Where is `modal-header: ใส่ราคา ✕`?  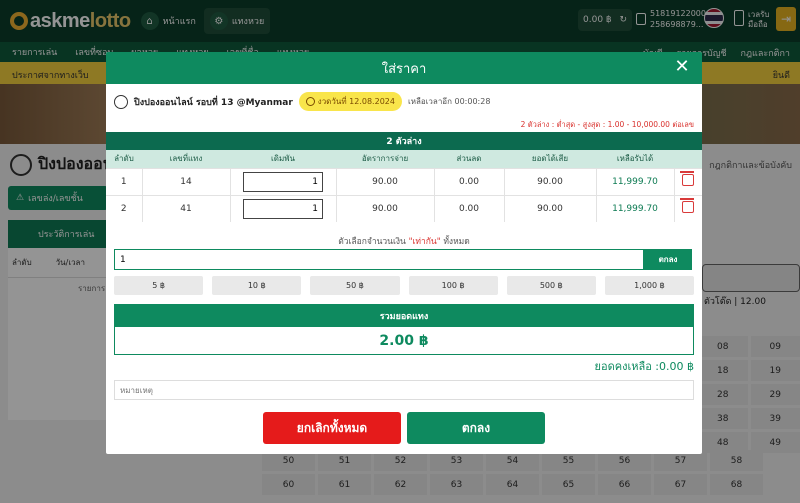 modal-header: ใส่ราคา ✕ is located at coordinates (404, 68).